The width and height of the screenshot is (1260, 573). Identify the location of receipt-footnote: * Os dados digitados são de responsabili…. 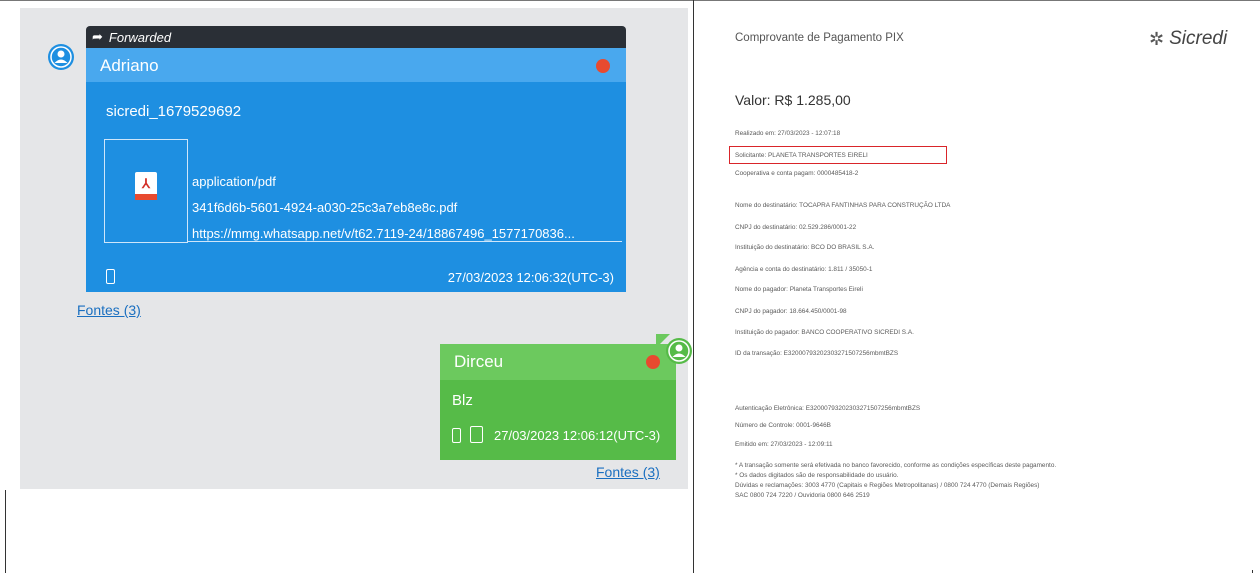
(817, 475).